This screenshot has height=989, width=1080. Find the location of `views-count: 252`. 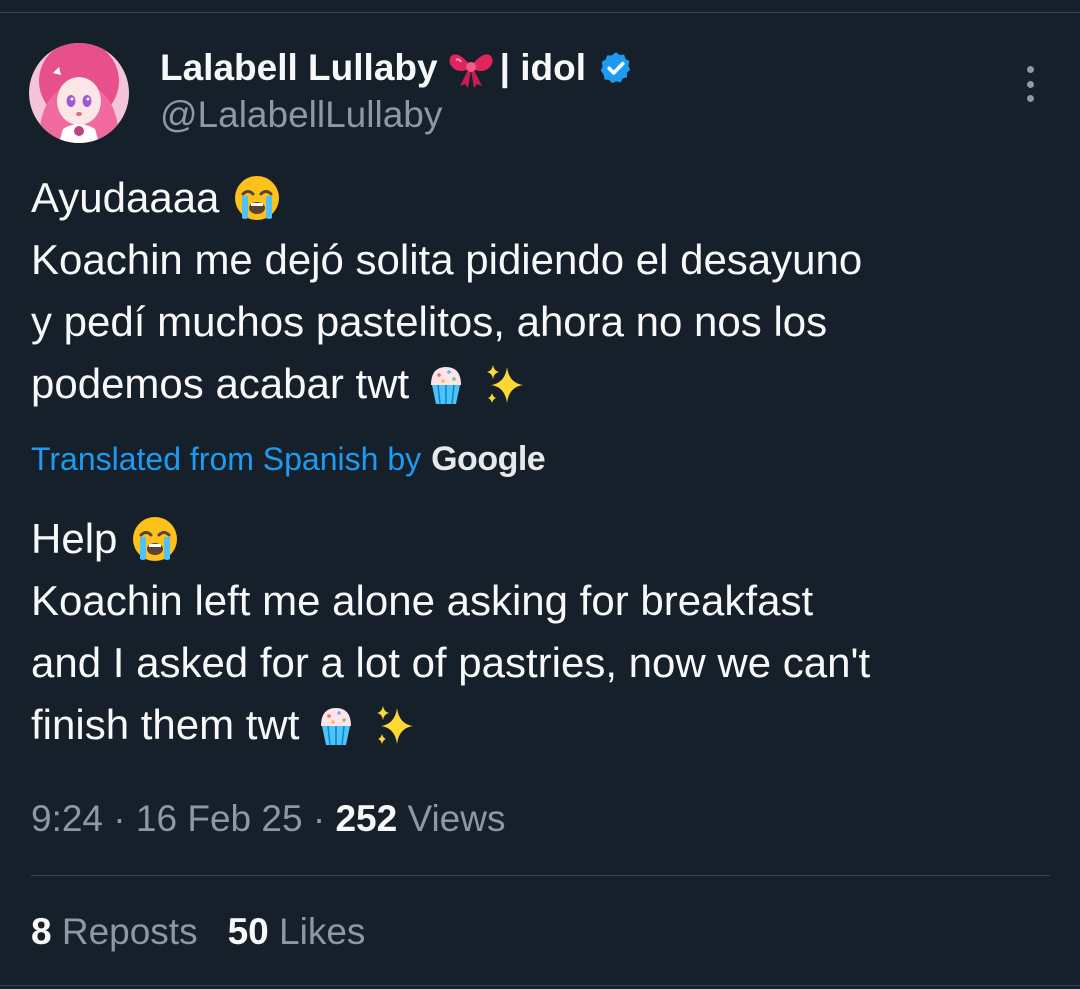

views-count: 252 is located at coordinates (366, 818).